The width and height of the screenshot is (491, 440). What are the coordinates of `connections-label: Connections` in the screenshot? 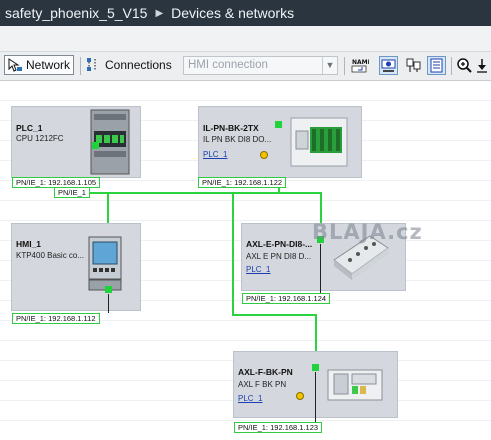 It's located at (138, 65).